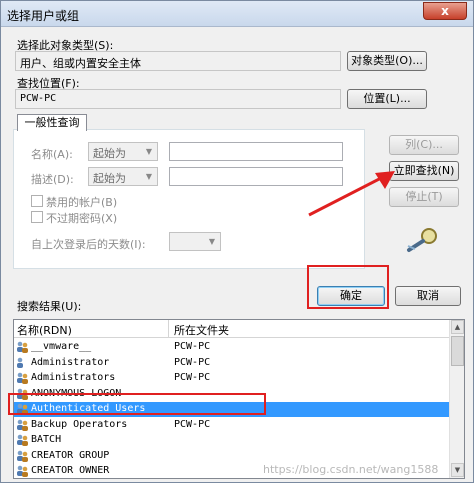  Describe the element at coordinates (44, 330) in the screenshot. I see `column-header-name: 名称(RDN)` at that location.